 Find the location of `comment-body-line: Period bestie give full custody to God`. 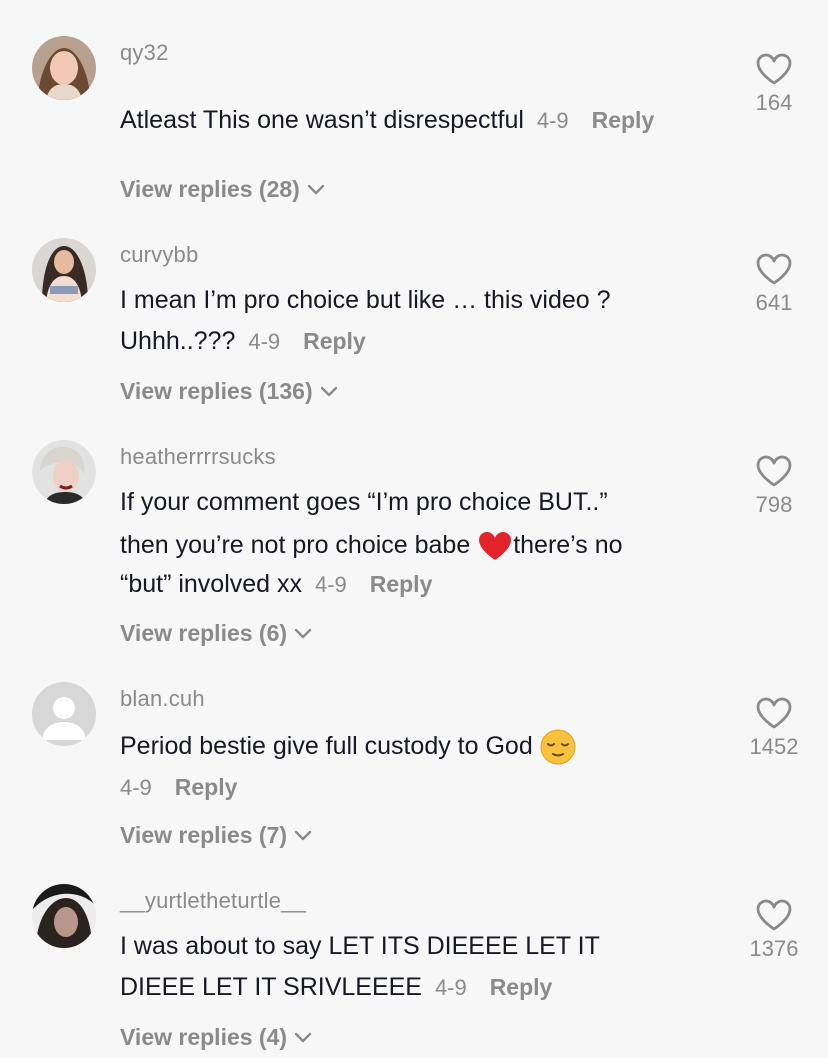

comment-body-line: Period bestie give full custody to God is located at coordinates (420, 746).